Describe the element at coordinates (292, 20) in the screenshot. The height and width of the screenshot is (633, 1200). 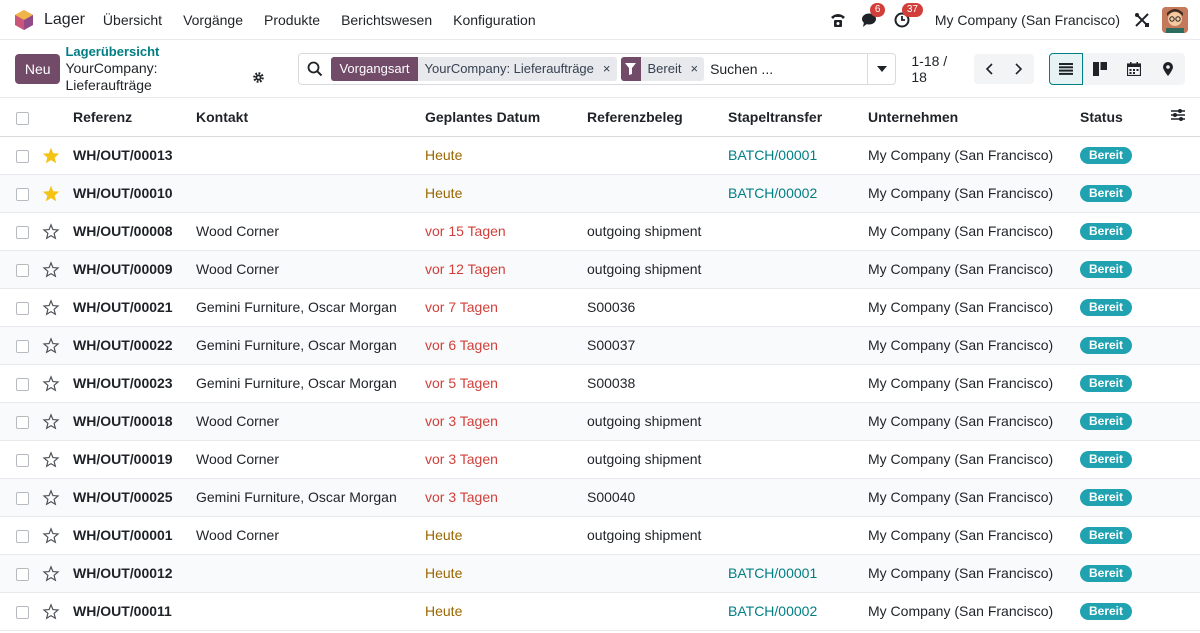
I see `menu-item-produkte: Produkte` at that location.